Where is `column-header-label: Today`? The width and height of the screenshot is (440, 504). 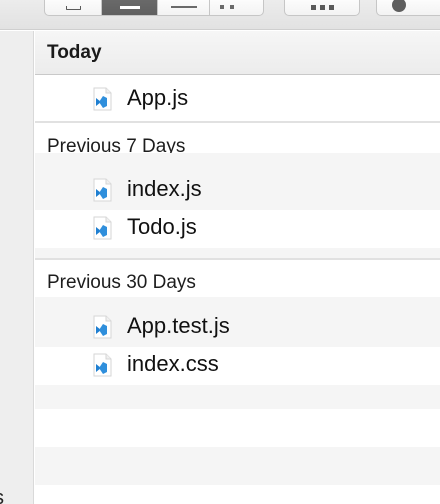 column-header-label: Today is located at coordinates (74, 52).